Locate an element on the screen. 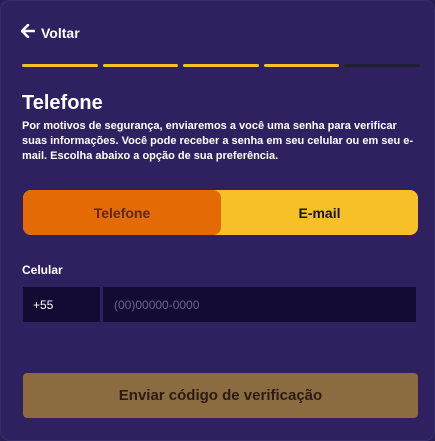  step-progress is located at coordinates (221, 66).